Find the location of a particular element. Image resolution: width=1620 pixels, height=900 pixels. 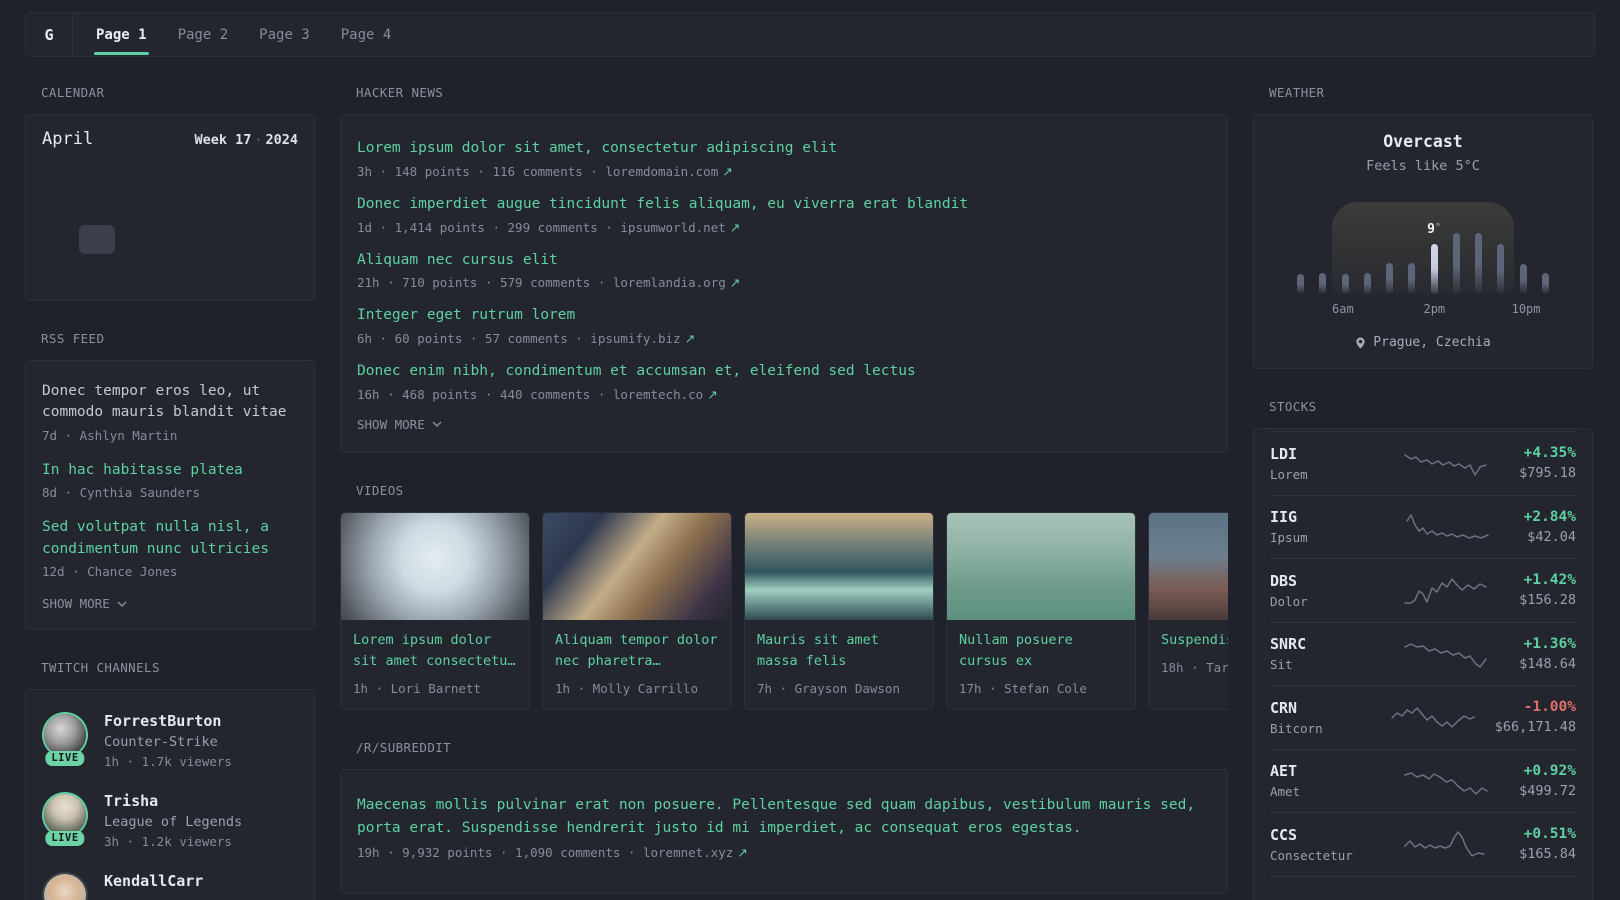

page-tab: Page 2 is located at coordinates (203, 34).